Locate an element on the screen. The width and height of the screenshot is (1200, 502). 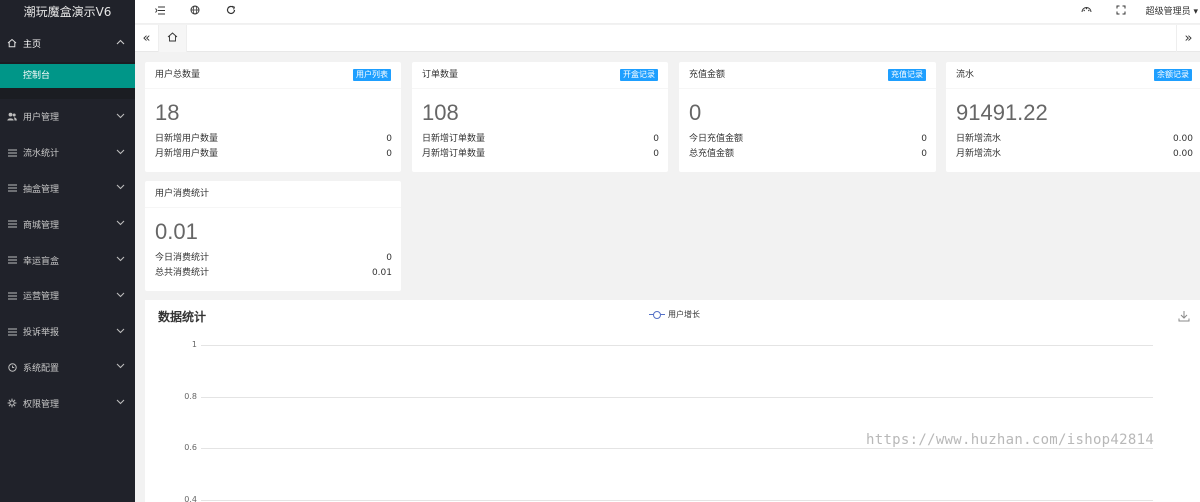
sidebar-item-6: 运营管理 is located at coordinates (67, 296).